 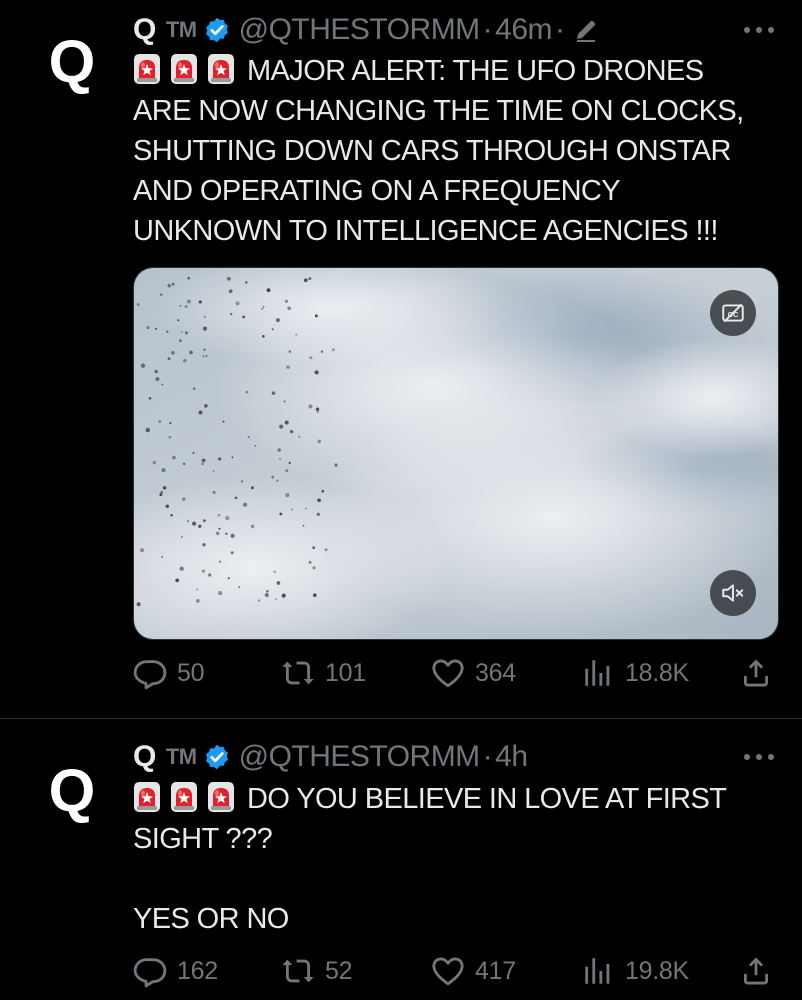 I want to click on captions-icon: CC, so click(x=733, y=313).